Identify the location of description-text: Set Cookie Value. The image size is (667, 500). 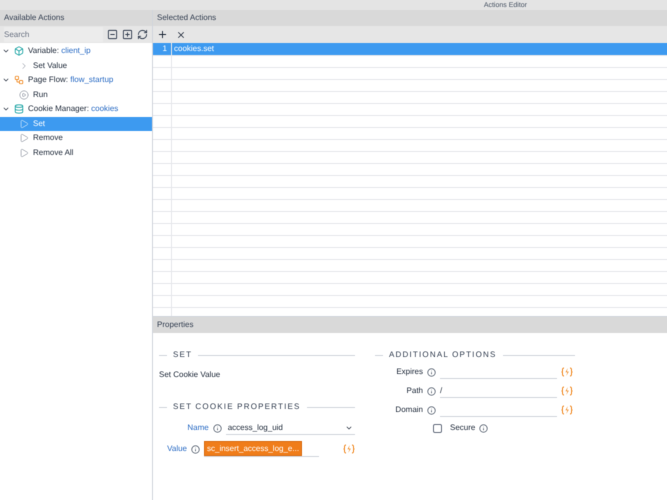
(190, 375).